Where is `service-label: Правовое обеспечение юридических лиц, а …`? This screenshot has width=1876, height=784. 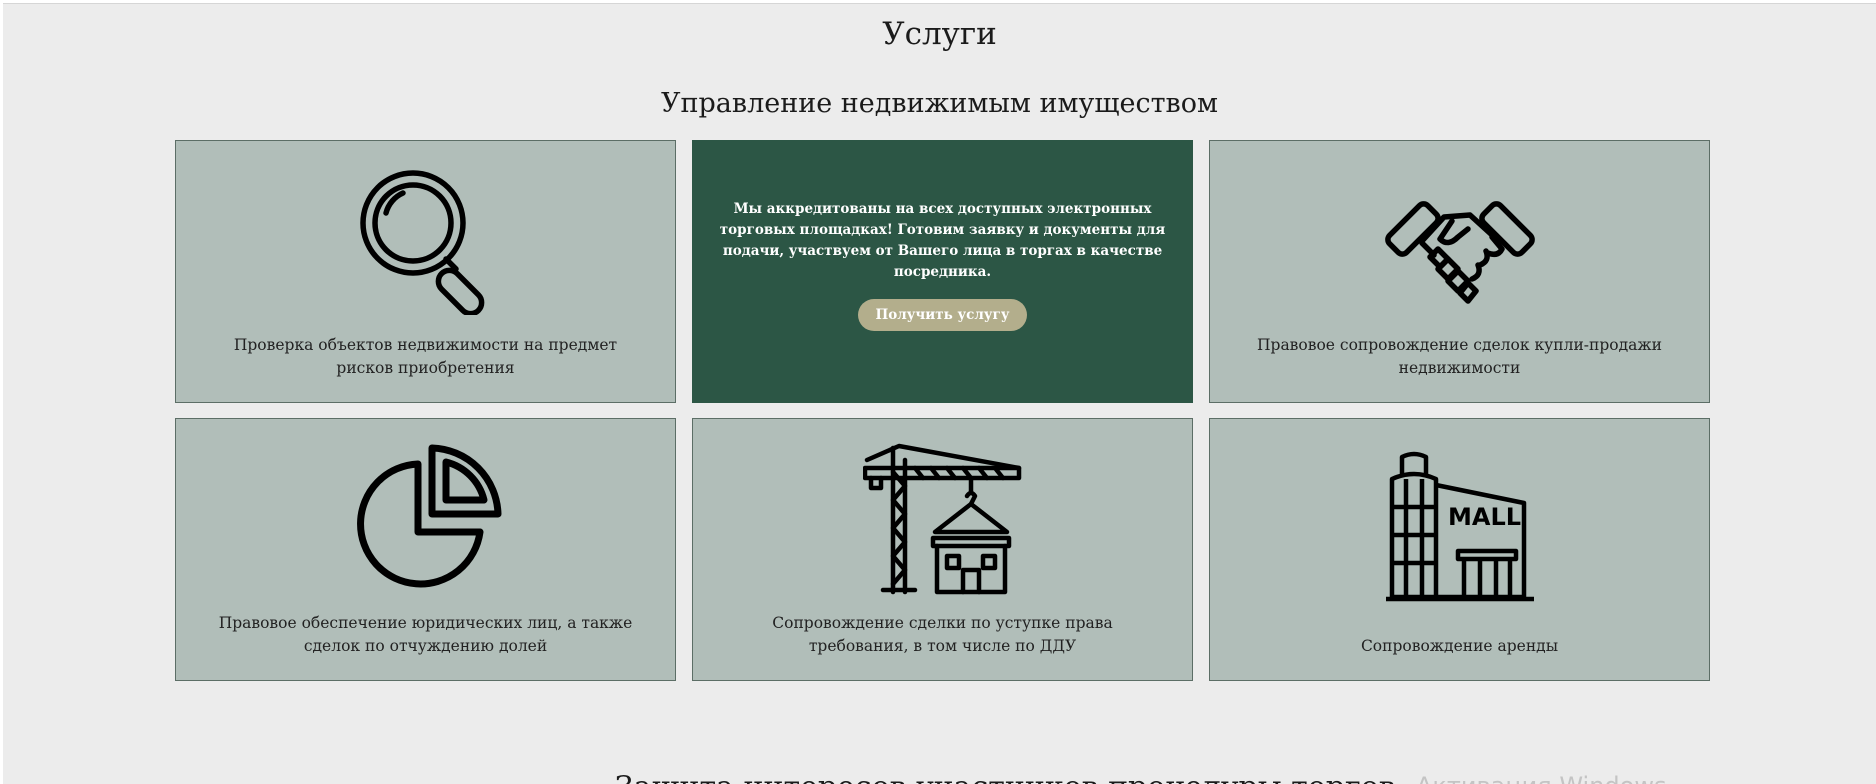
service-label: Правовое обеспечение юридических лиц, а … is located at coordinates (425, 634).